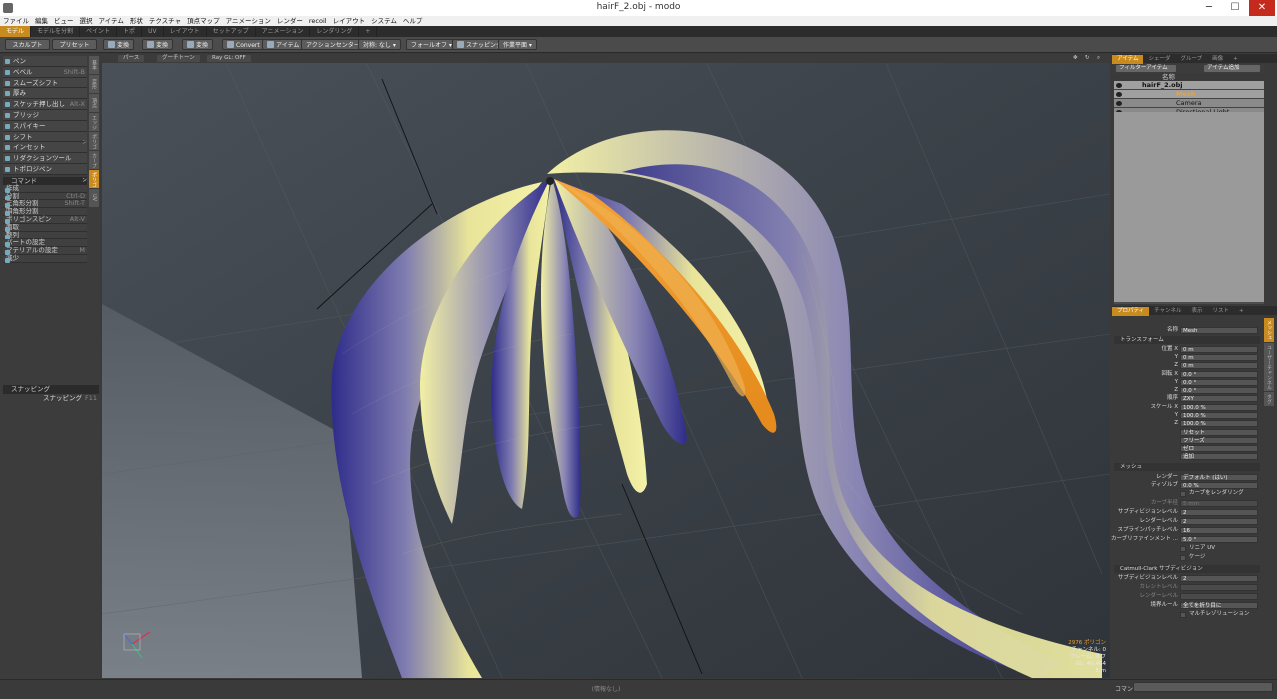 The height and width of the screenshot is (699, 1277). I want to click on reset-dropdown: リセット, so click(1219, 432).